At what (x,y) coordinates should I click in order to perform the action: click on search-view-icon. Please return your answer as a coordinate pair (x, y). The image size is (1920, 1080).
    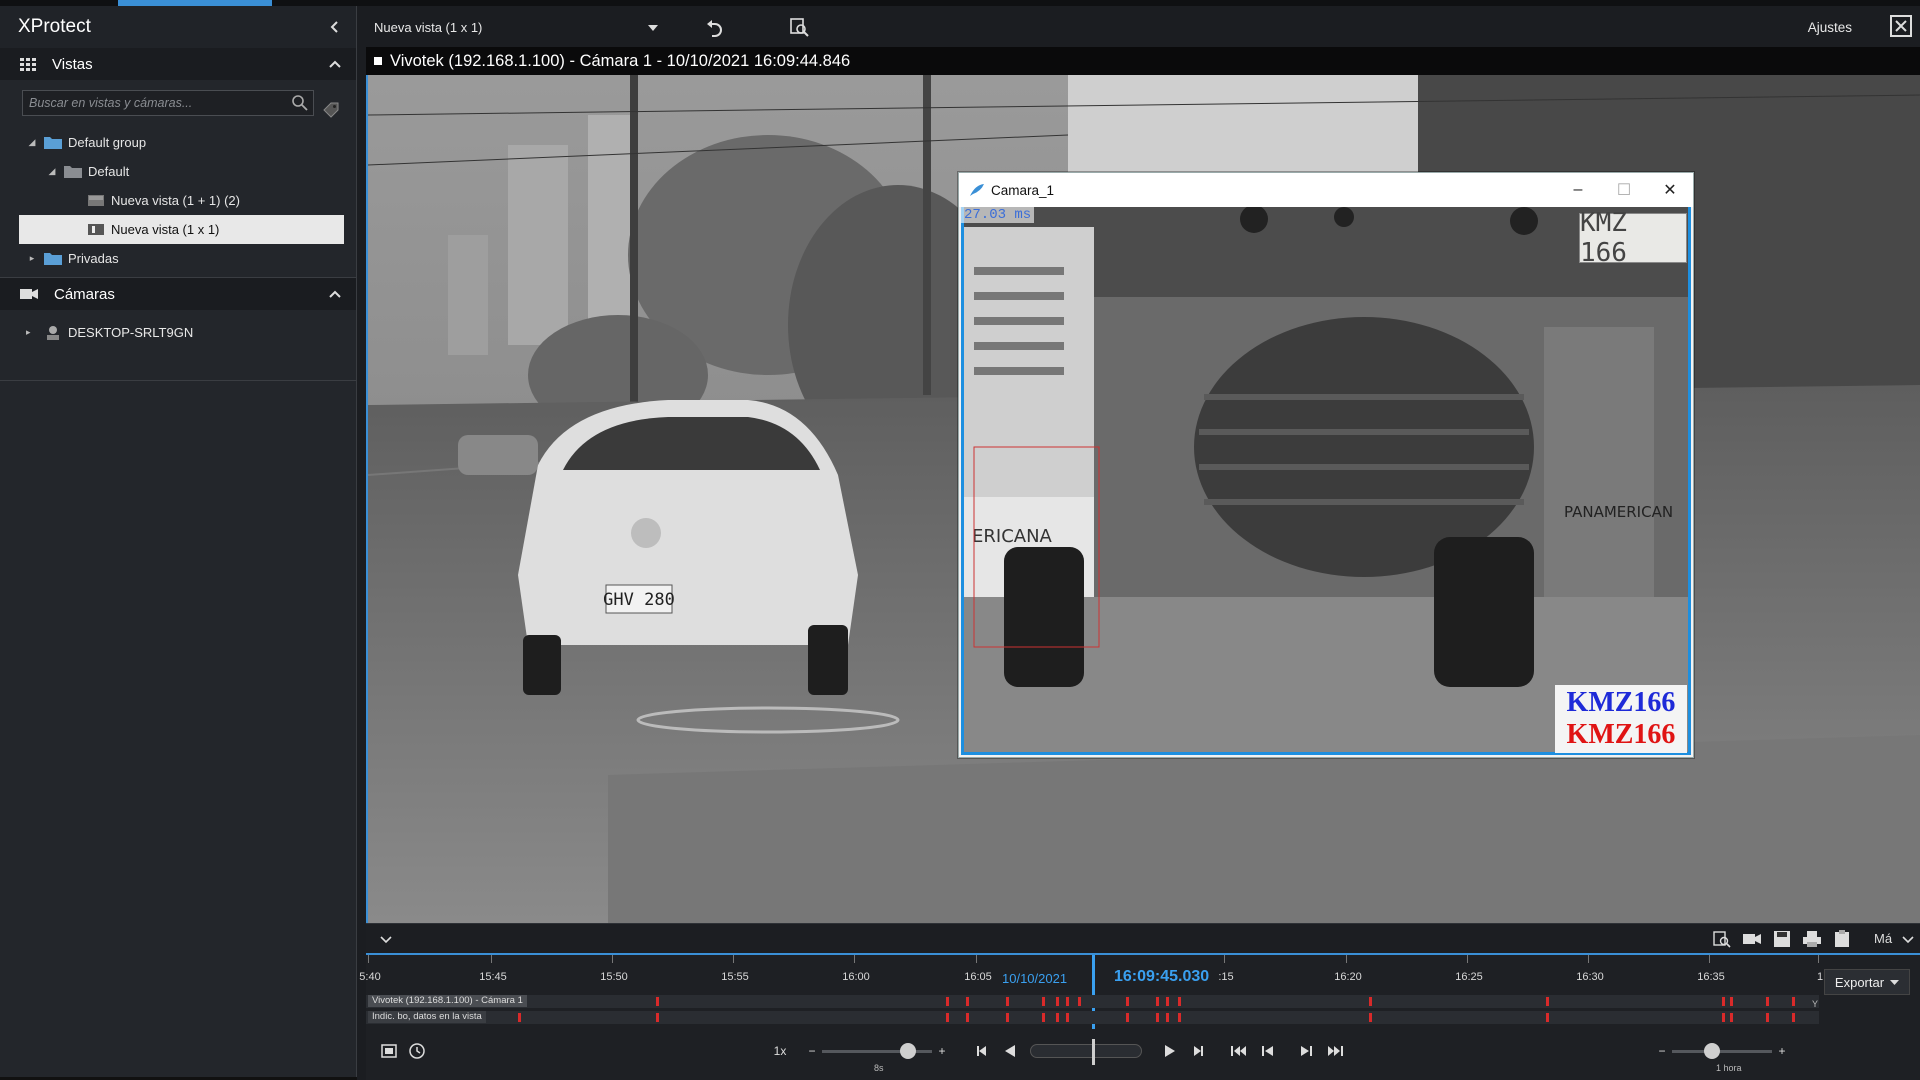
    Looking at the image, I should click on (799, 27).